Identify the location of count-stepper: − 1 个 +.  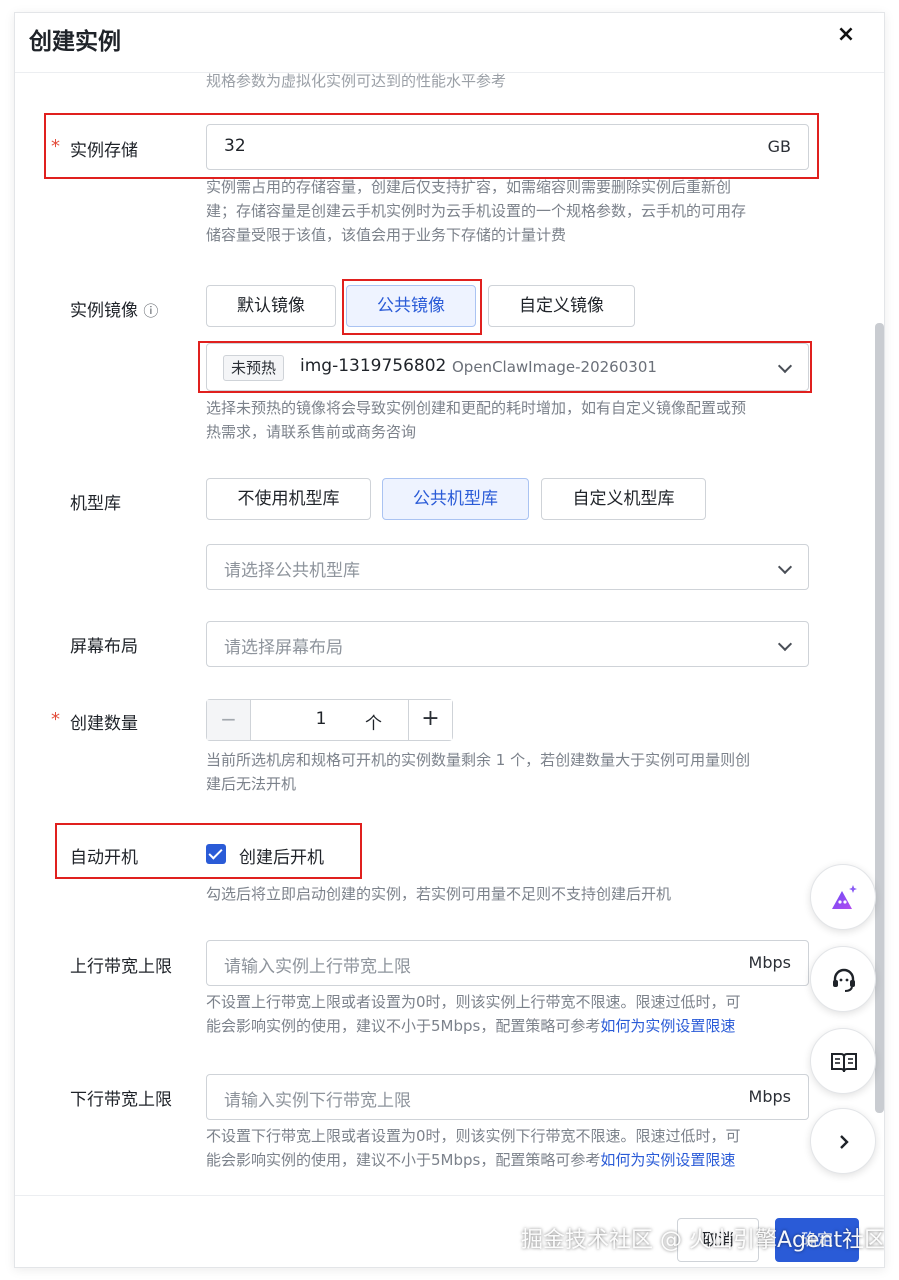
(329, 720).